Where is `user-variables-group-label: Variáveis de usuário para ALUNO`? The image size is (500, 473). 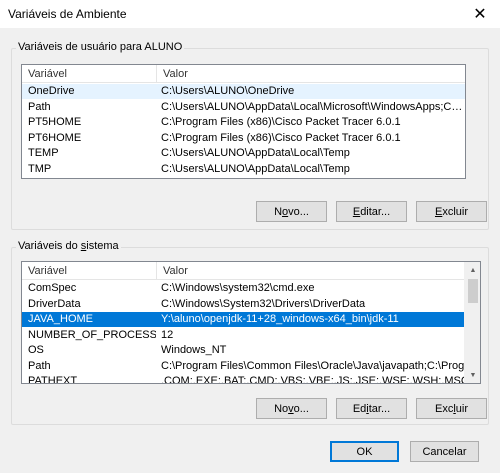
user-variables-group-label: Variáveis de usuário para ALUNO is located at coordinates (100, 47).